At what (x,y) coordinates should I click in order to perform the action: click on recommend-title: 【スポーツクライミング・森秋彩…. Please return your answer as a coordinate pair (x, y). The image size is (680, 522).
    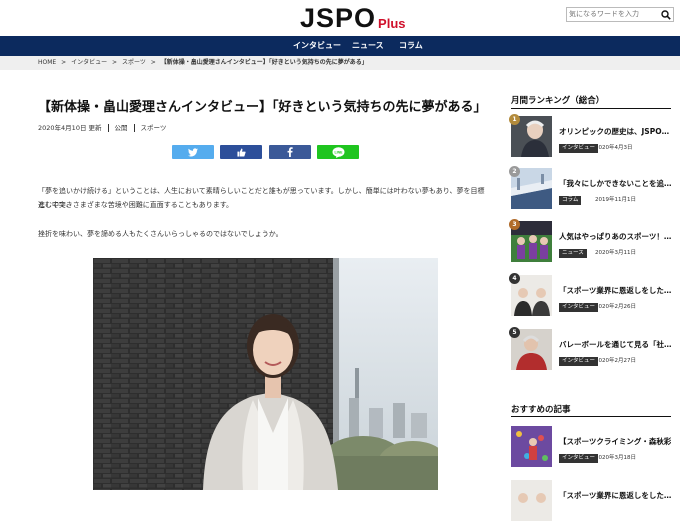
    Looking at the image, I should click on (615, 441).